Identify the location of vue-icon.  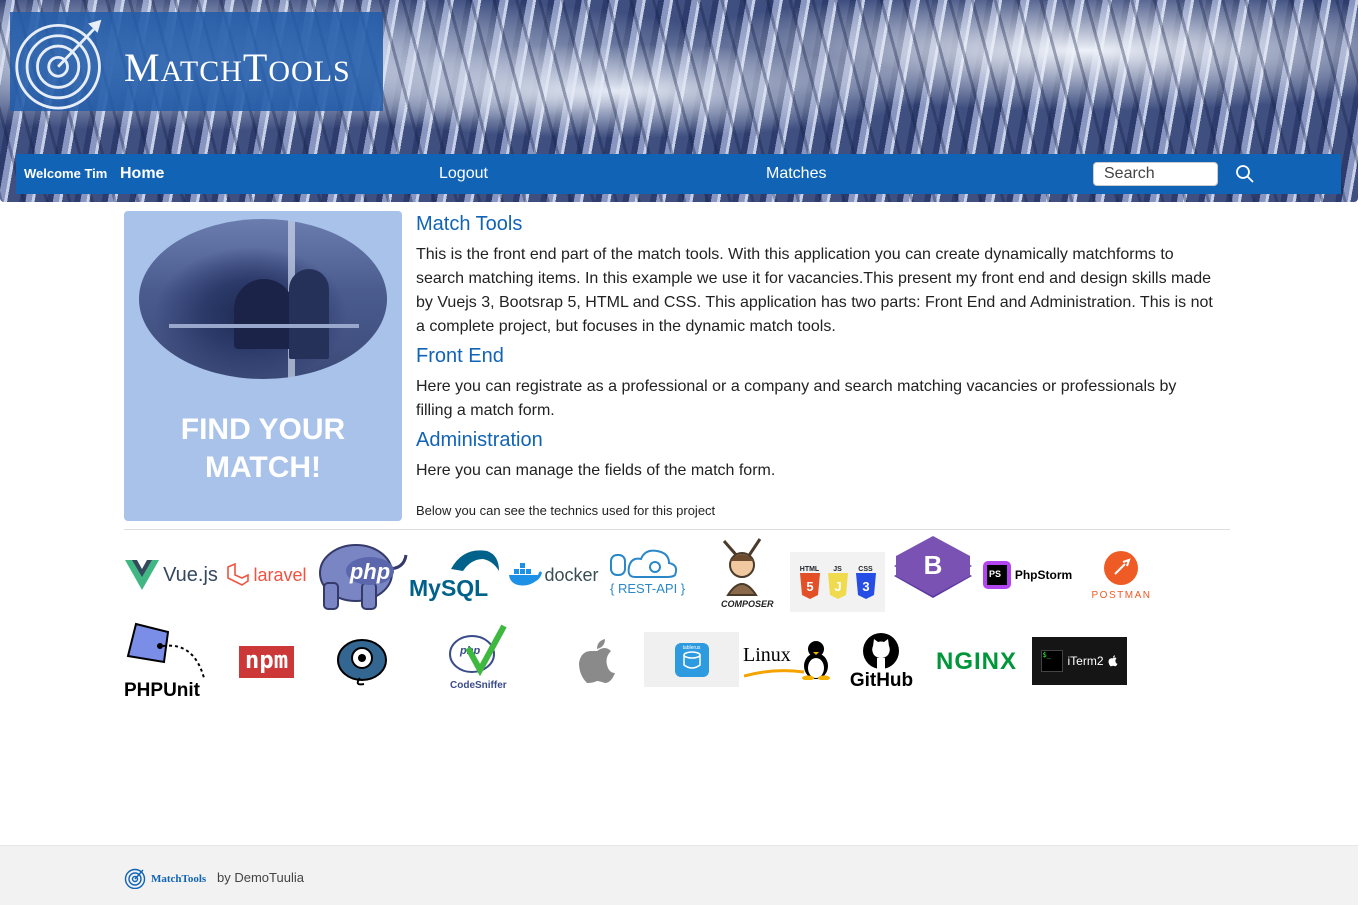
(142, 575).